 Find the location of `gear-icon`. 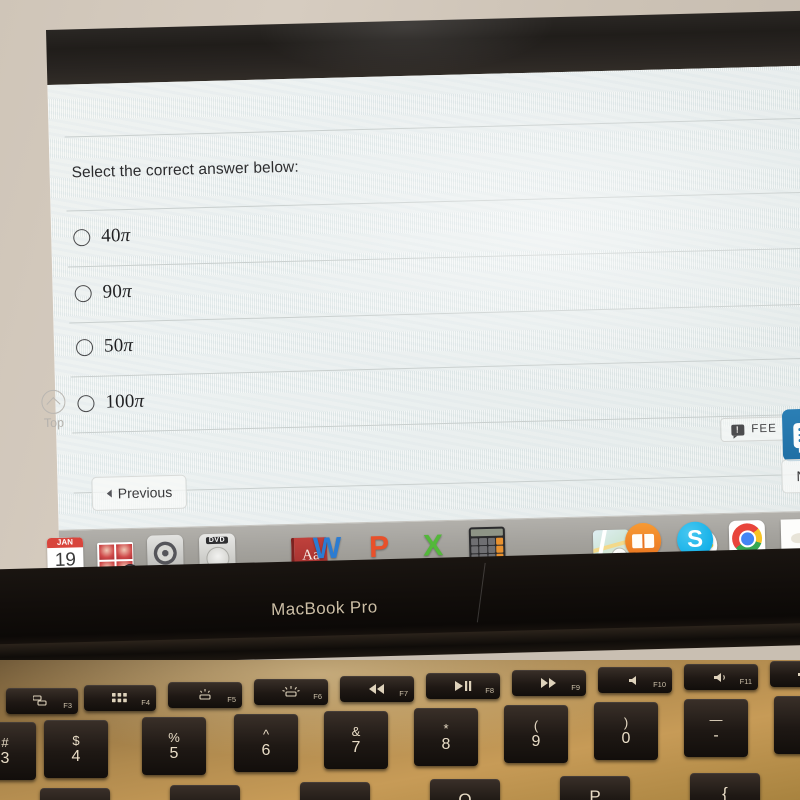

gear-icon is located at coordinates (165, 553).